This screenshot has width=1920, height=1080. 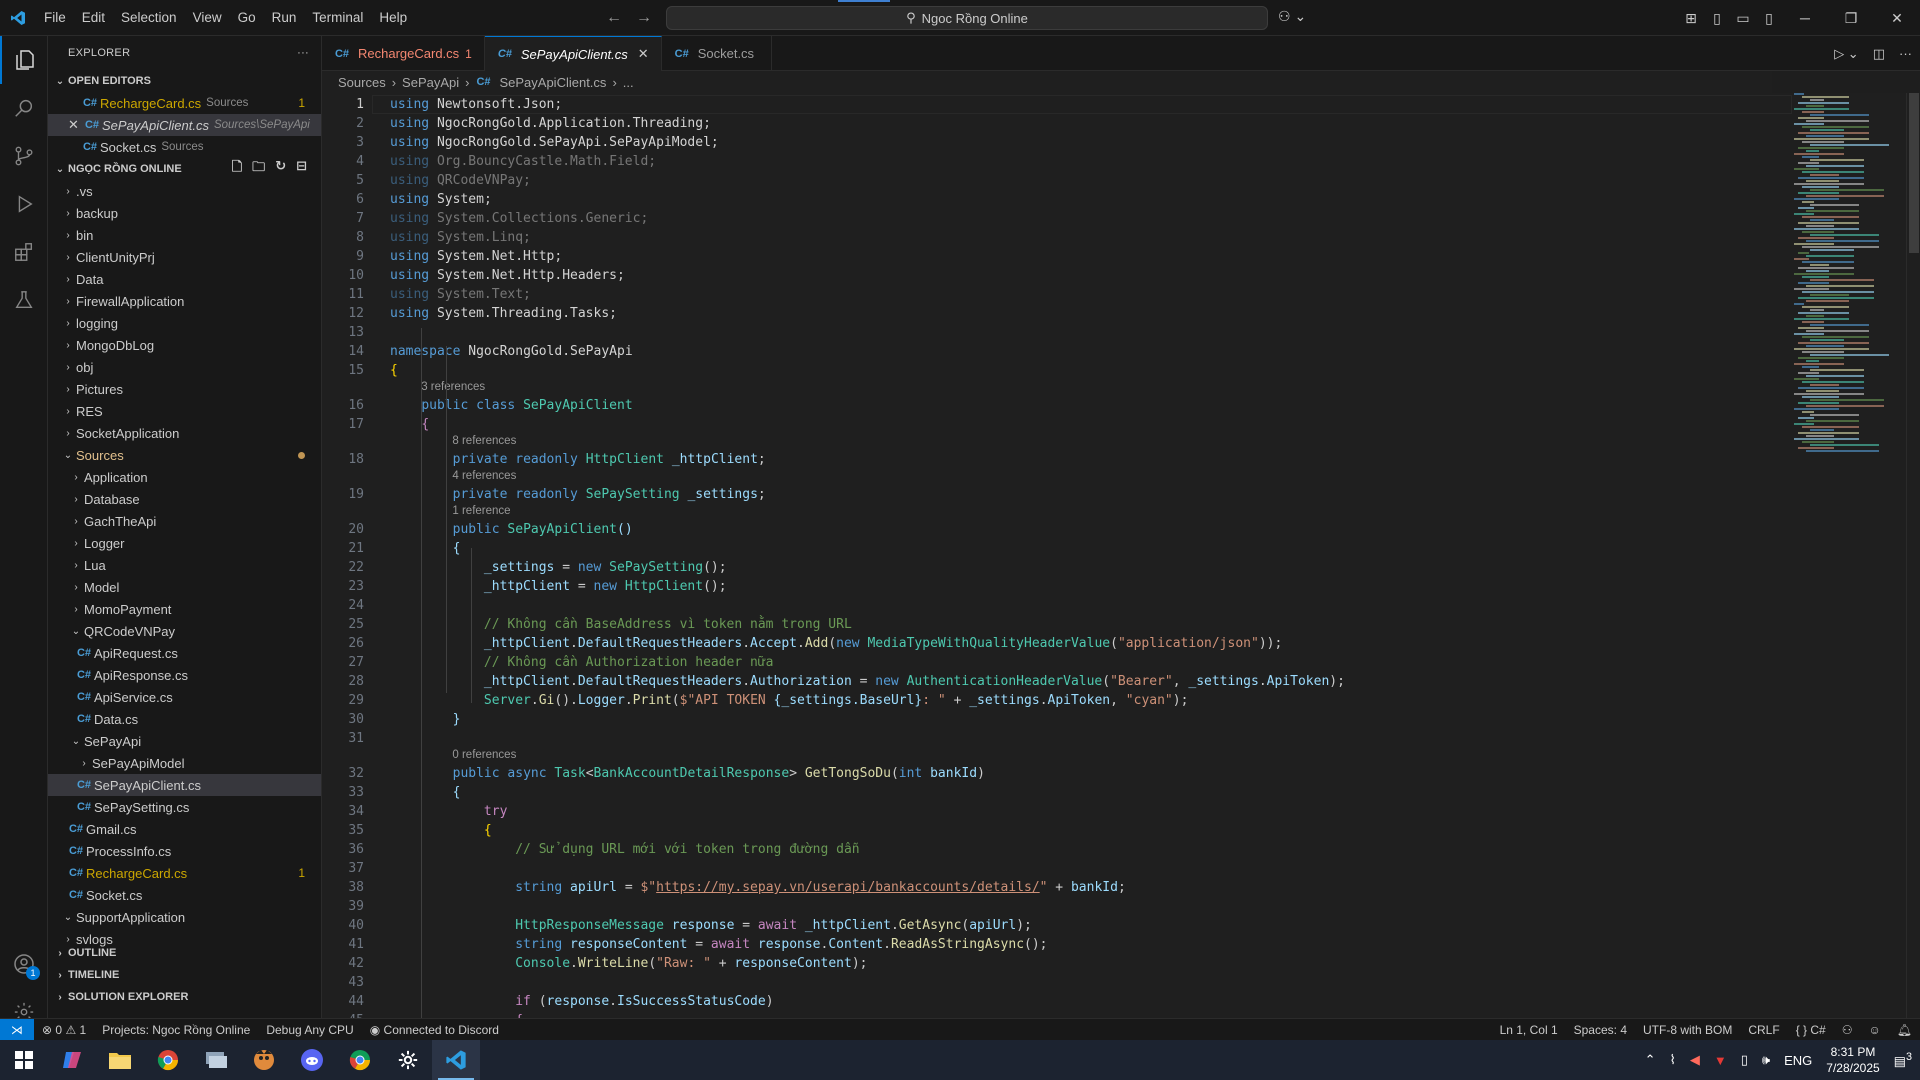 What do you see at coordinates (284, 18) in the screenshot?
I see `menu-run: Run` at bounding box center [284, 18].